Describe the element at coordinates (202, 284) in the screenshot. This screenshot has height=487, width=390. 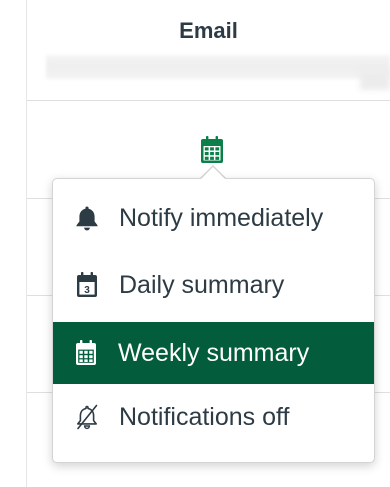
I see `menu-item-label: Daily summary` at that location.